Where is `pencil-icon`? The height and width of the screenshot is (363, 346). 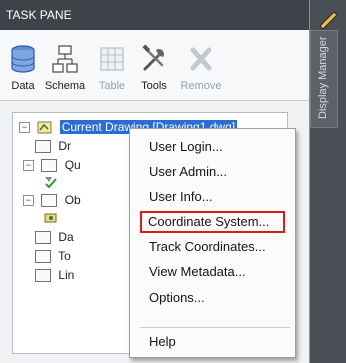
pencil-icon is located at coordinates (329, 18).